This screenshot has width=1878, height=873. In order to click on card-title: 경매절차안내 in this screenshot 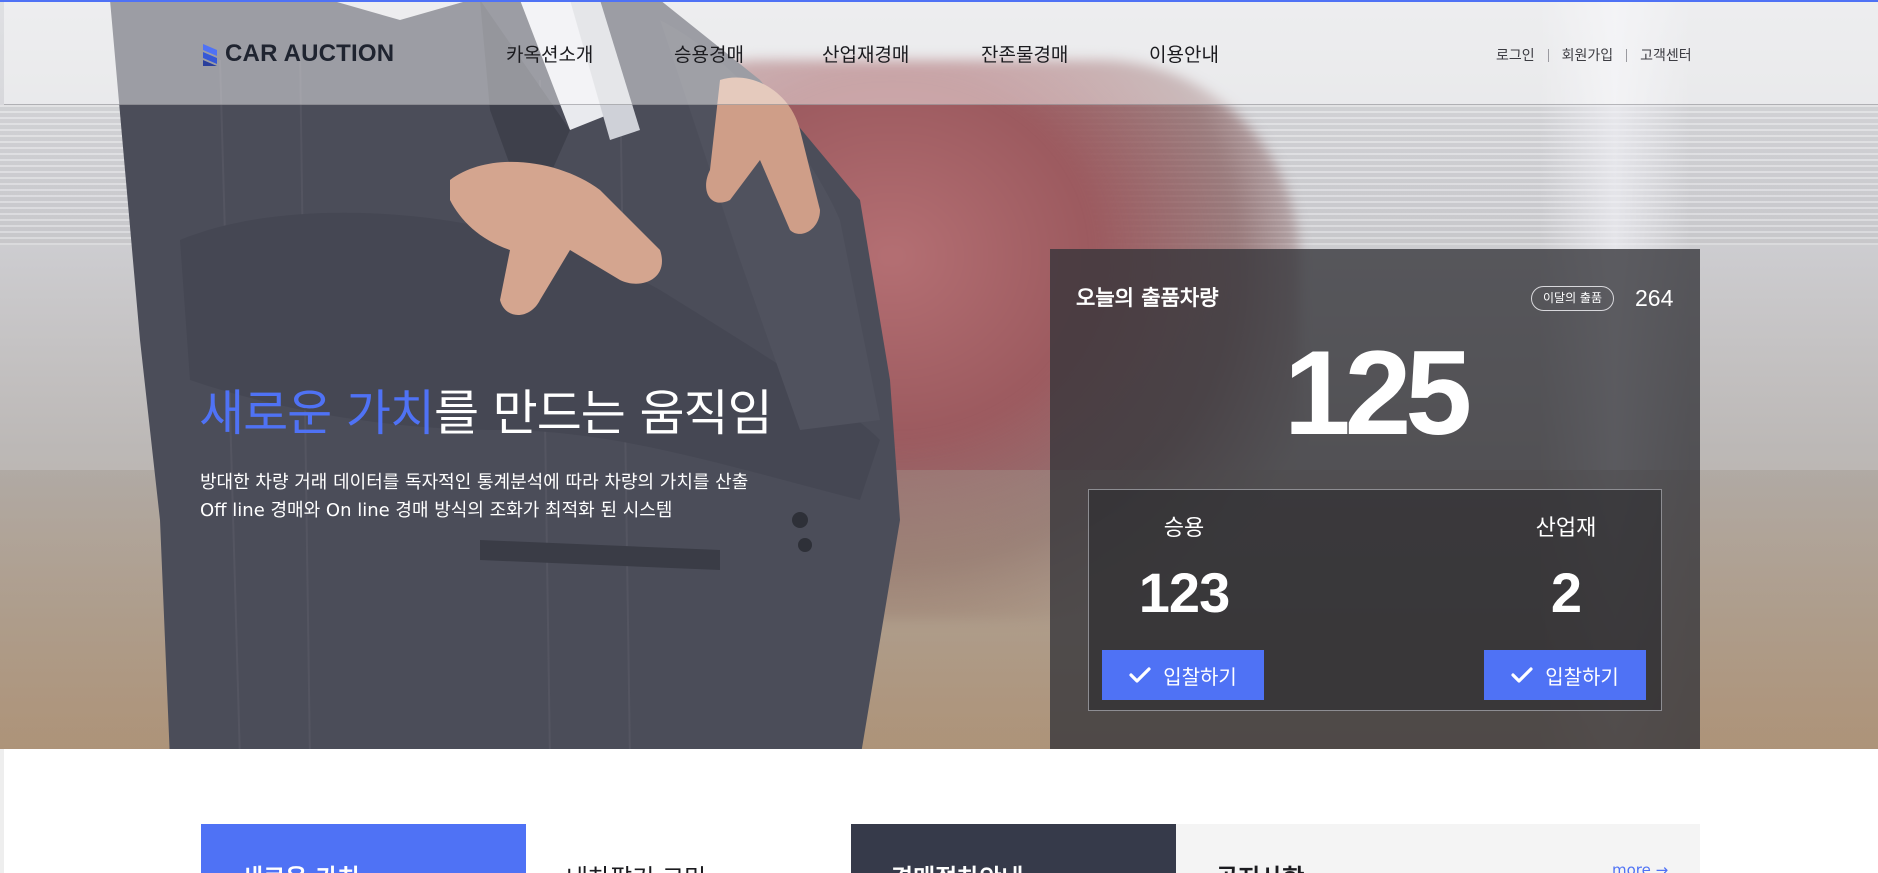, I will do `click(957, 865)`.